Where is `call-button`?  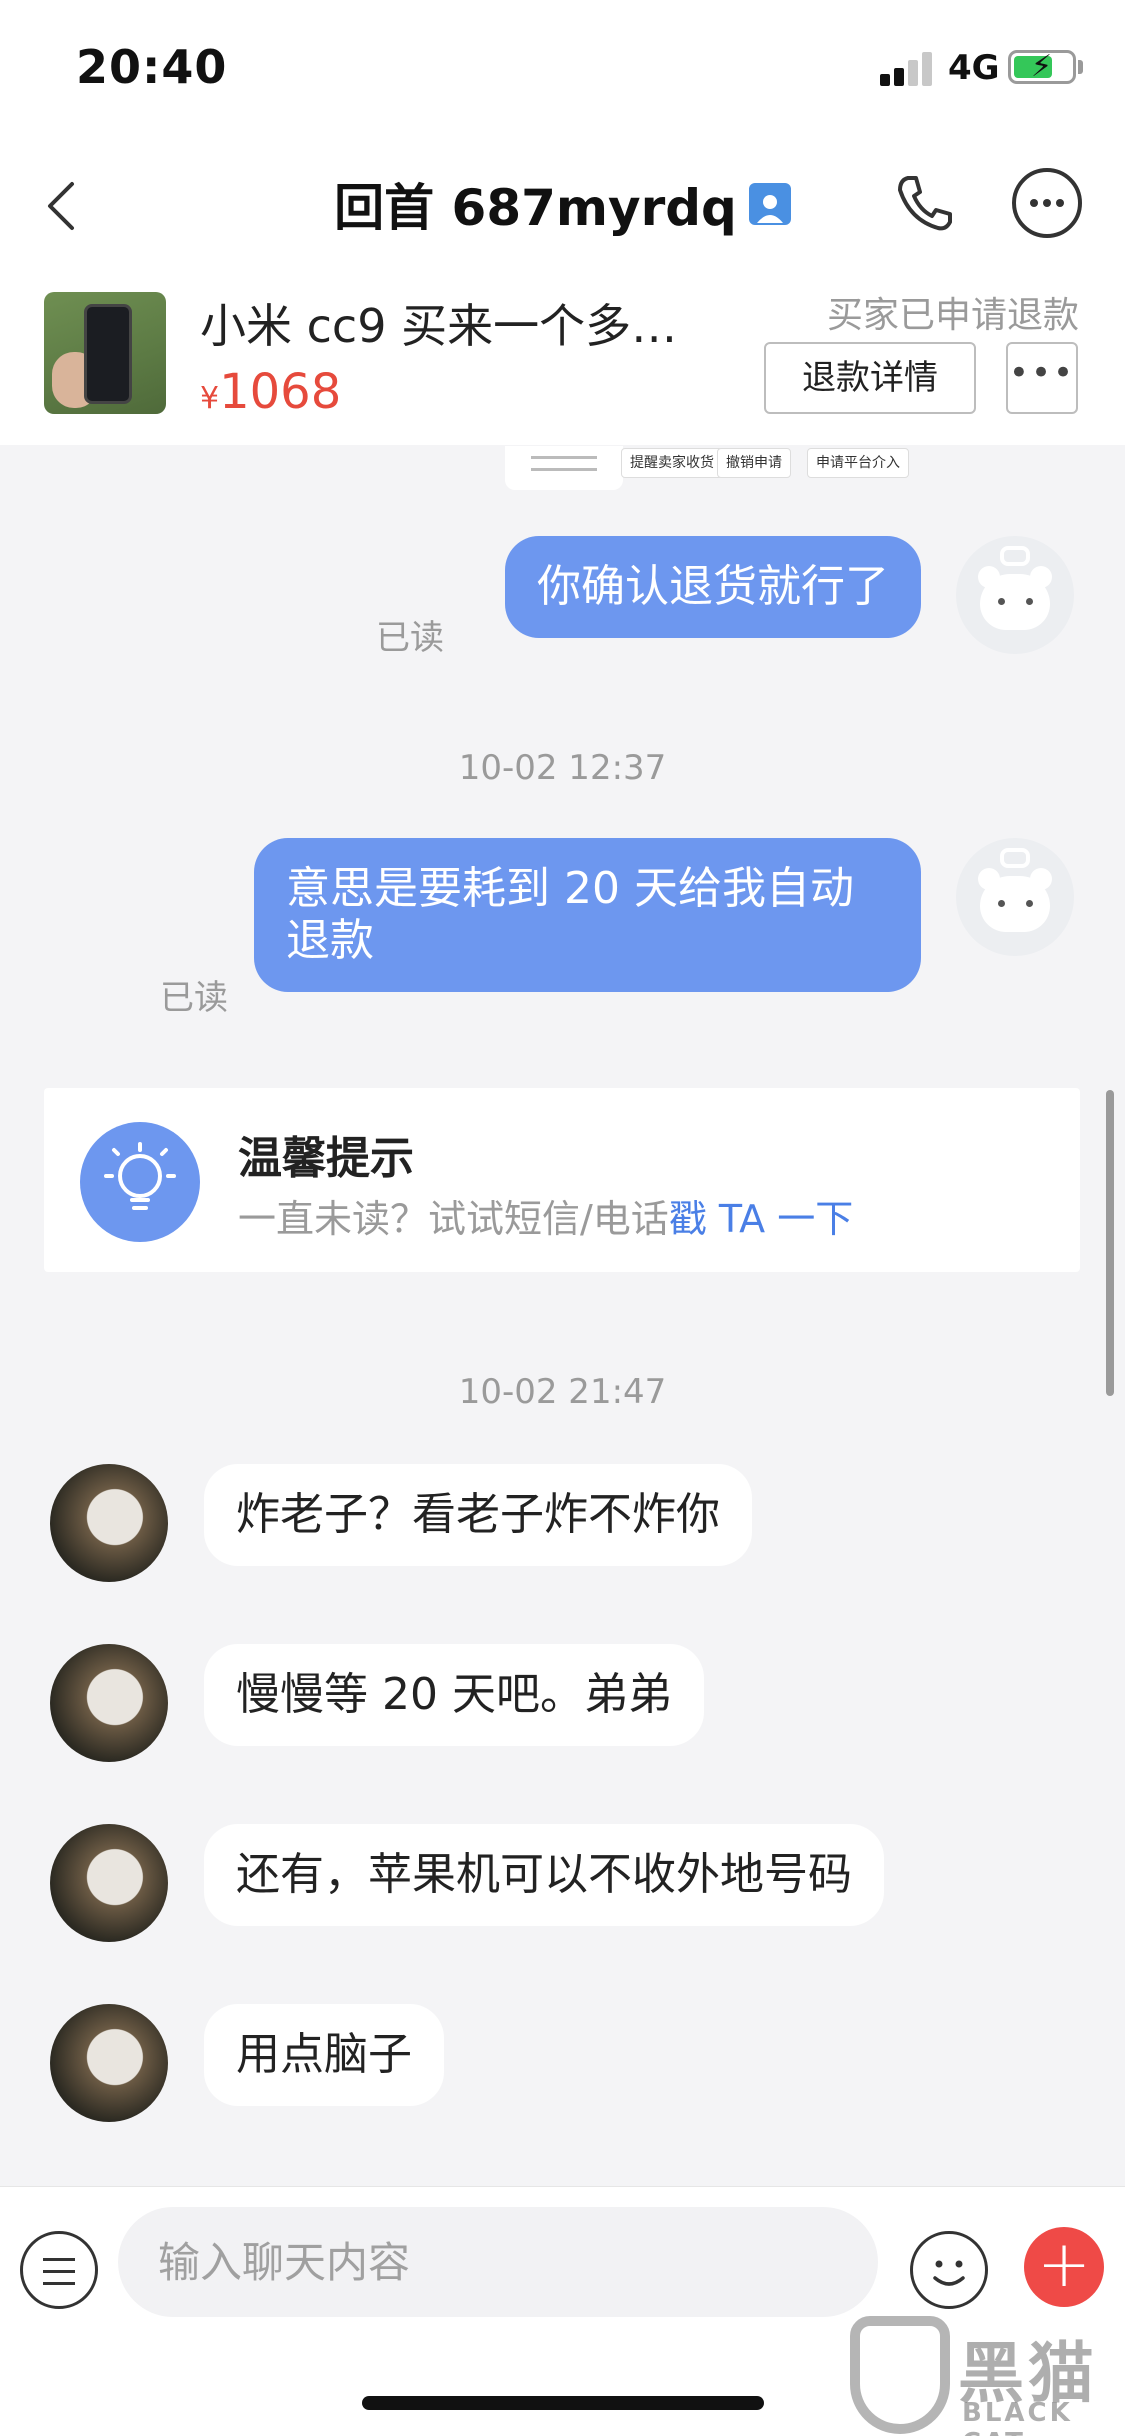 call-button is located at coordinates (923, 203).